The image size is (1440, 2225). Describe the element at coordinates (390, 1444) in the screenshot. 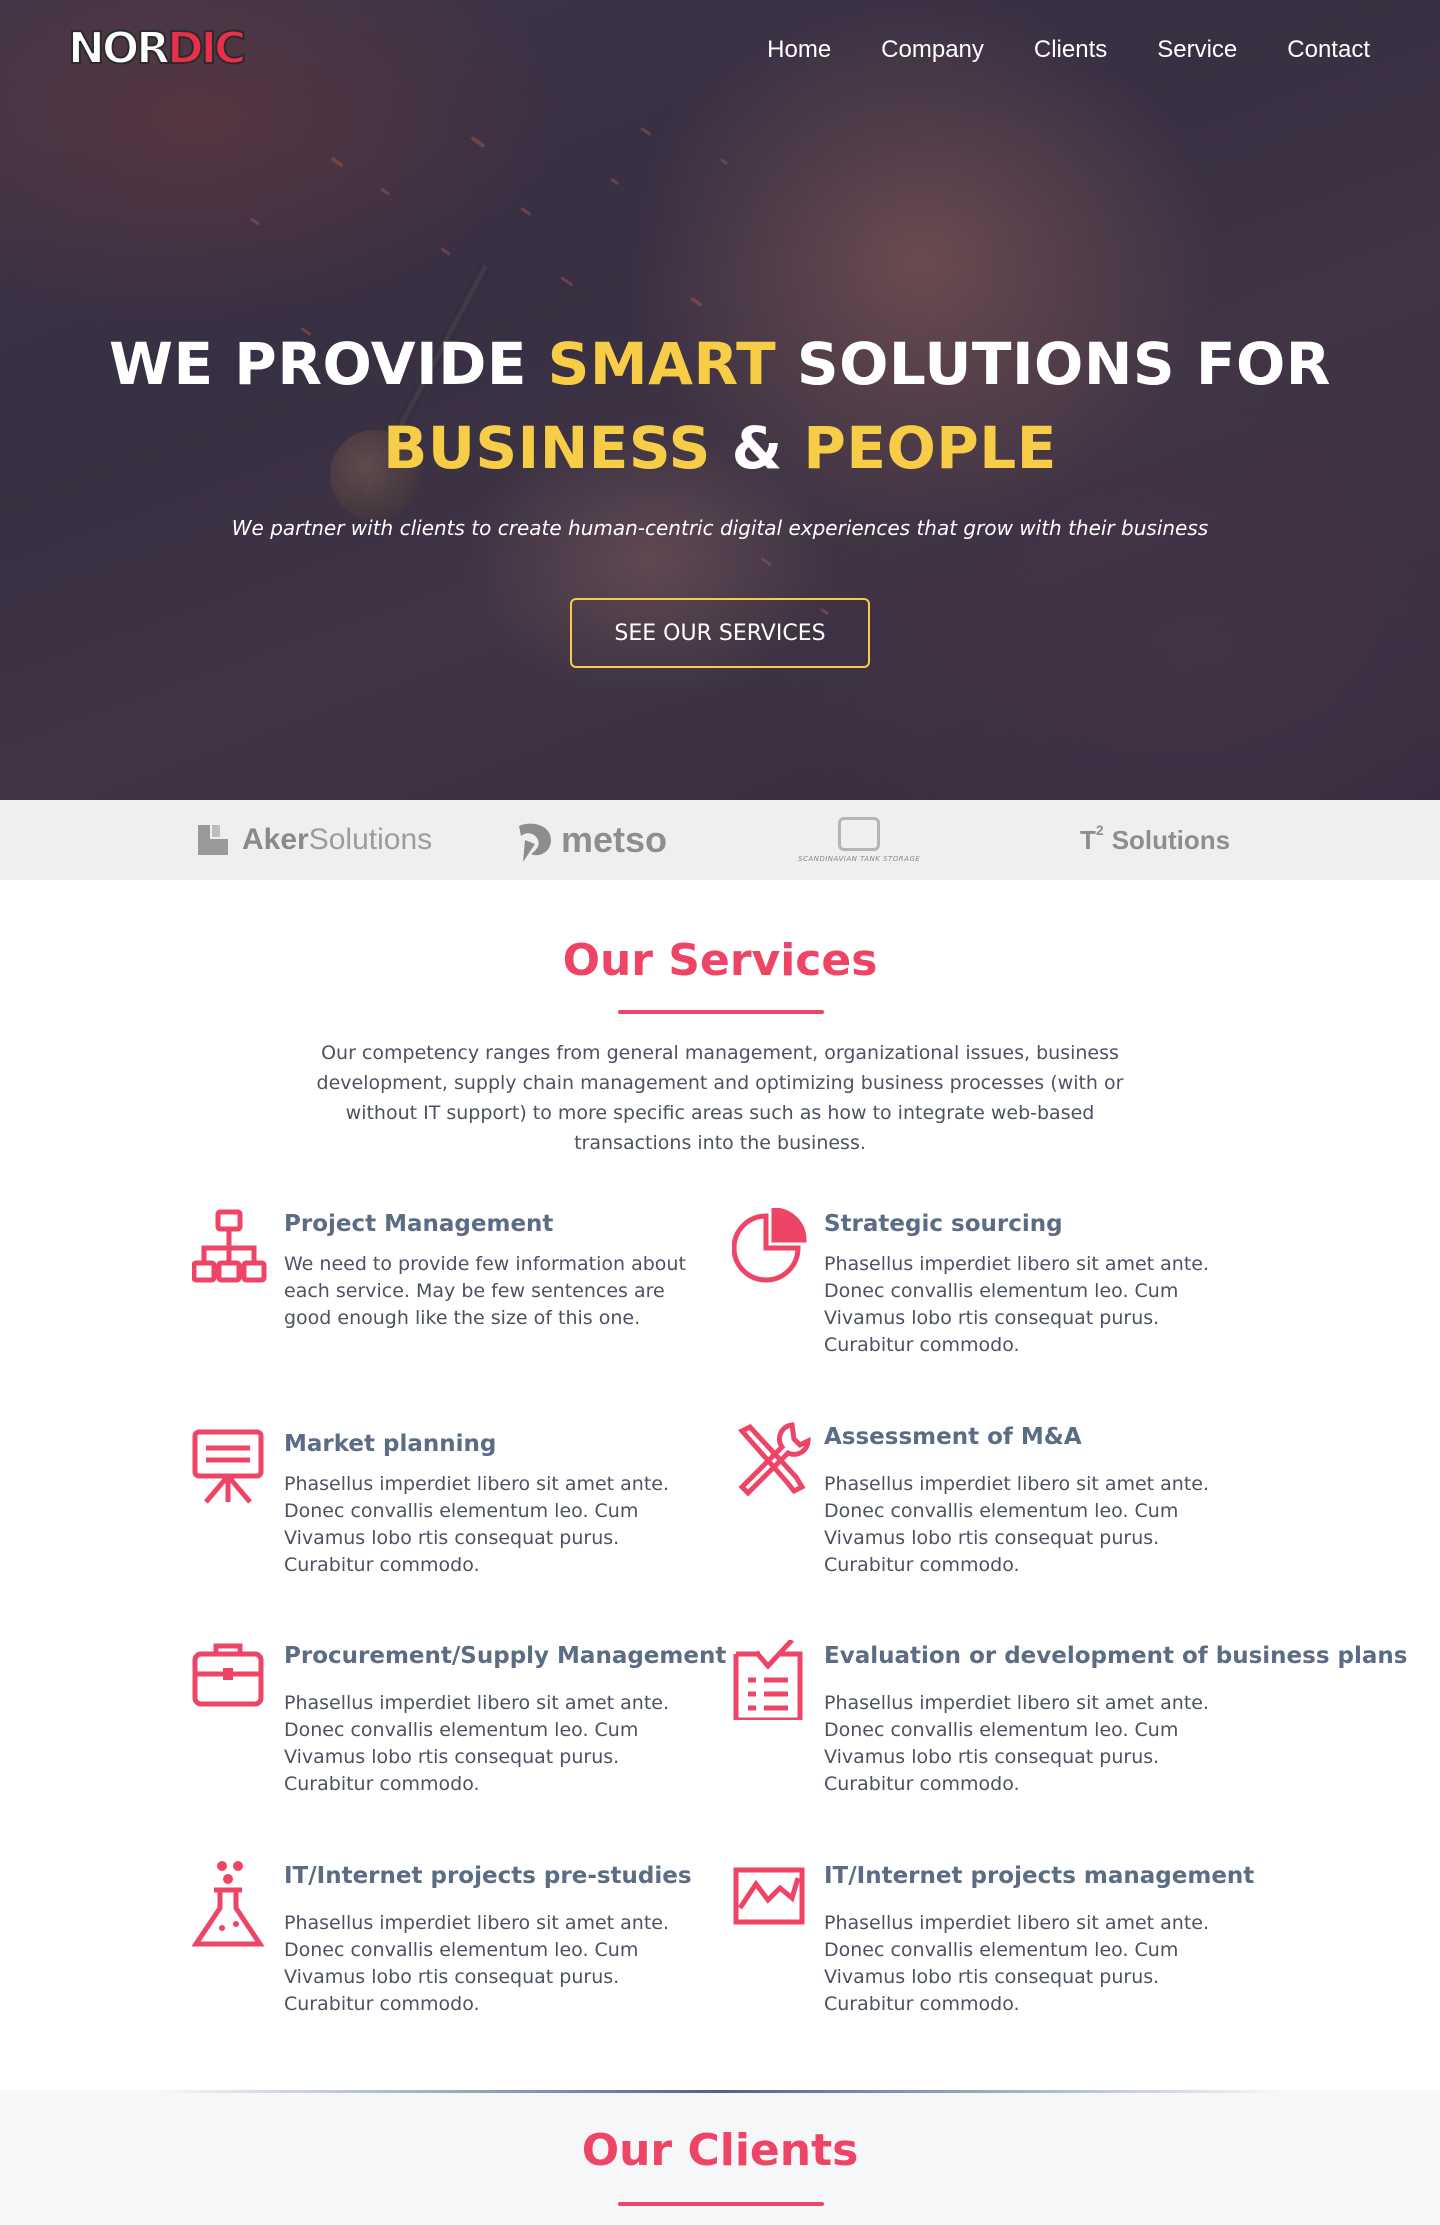

I see `service-title: Market planning` at that location.